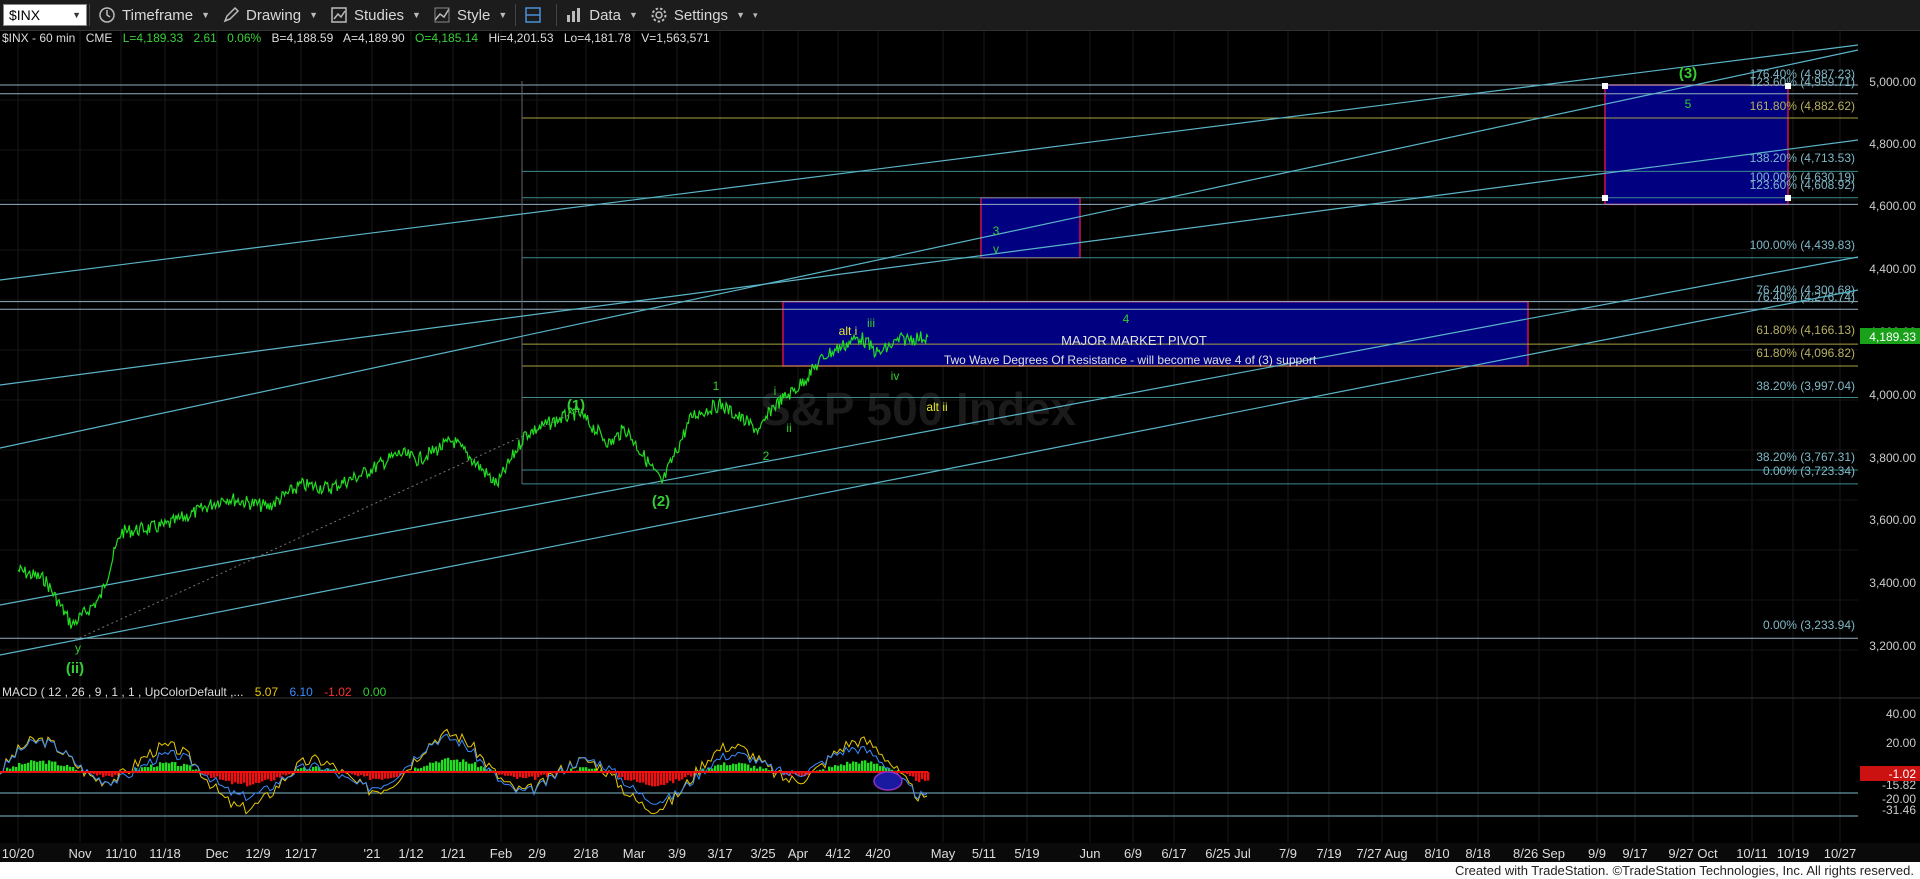  Describe the element at coordinates (837, 853) in the screenshot. I see `x-tick-label: 4/12` at that location.